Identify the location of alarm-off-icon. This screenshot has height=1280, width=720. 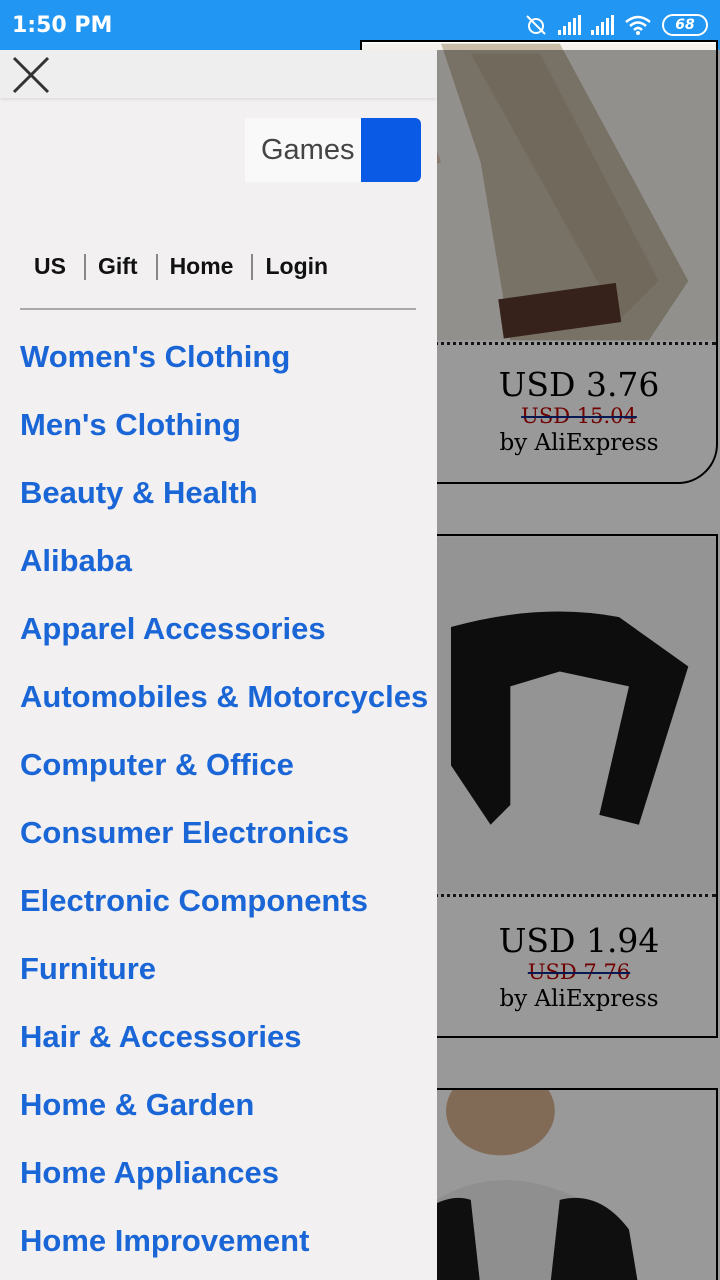
(536, 25).